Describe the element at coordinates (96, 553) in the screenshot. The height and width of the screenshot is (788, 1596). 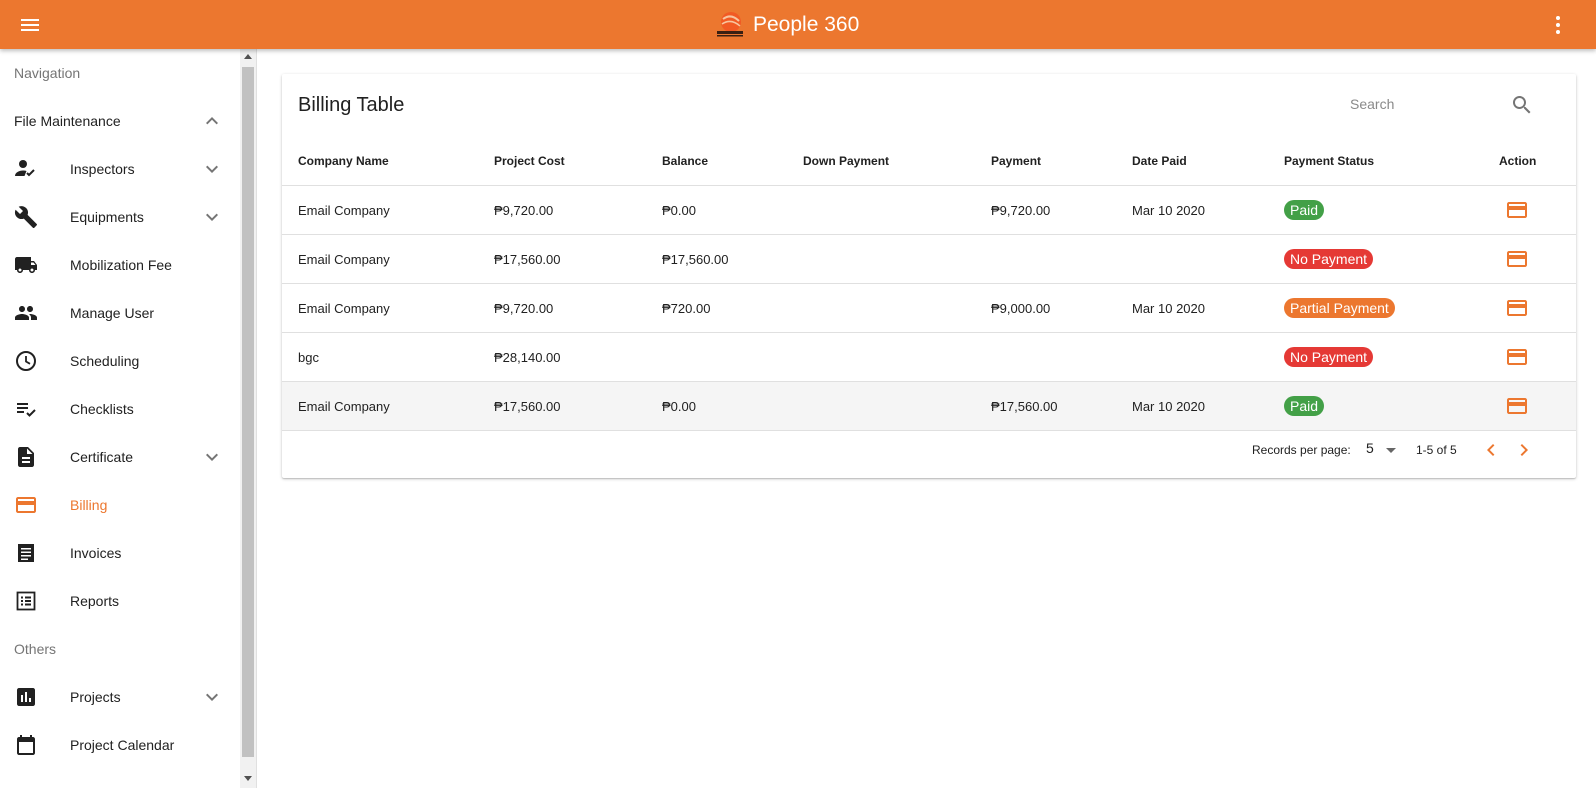
I see `sidebar-item-label: Invoices` at that location.